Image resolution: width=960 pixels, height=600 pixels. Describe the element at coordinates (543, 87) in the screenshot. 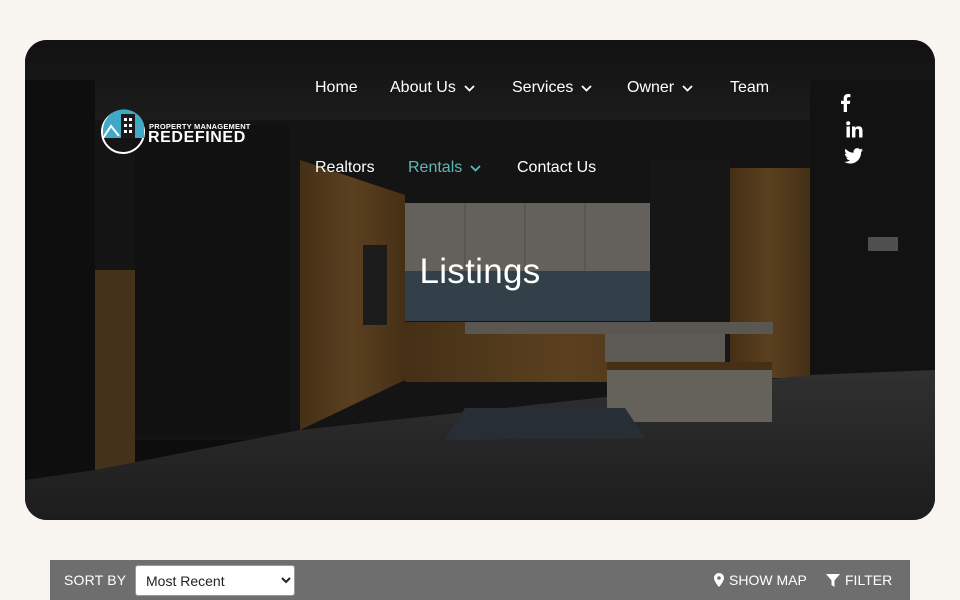

I see `nav-services-label: Services` at that location.